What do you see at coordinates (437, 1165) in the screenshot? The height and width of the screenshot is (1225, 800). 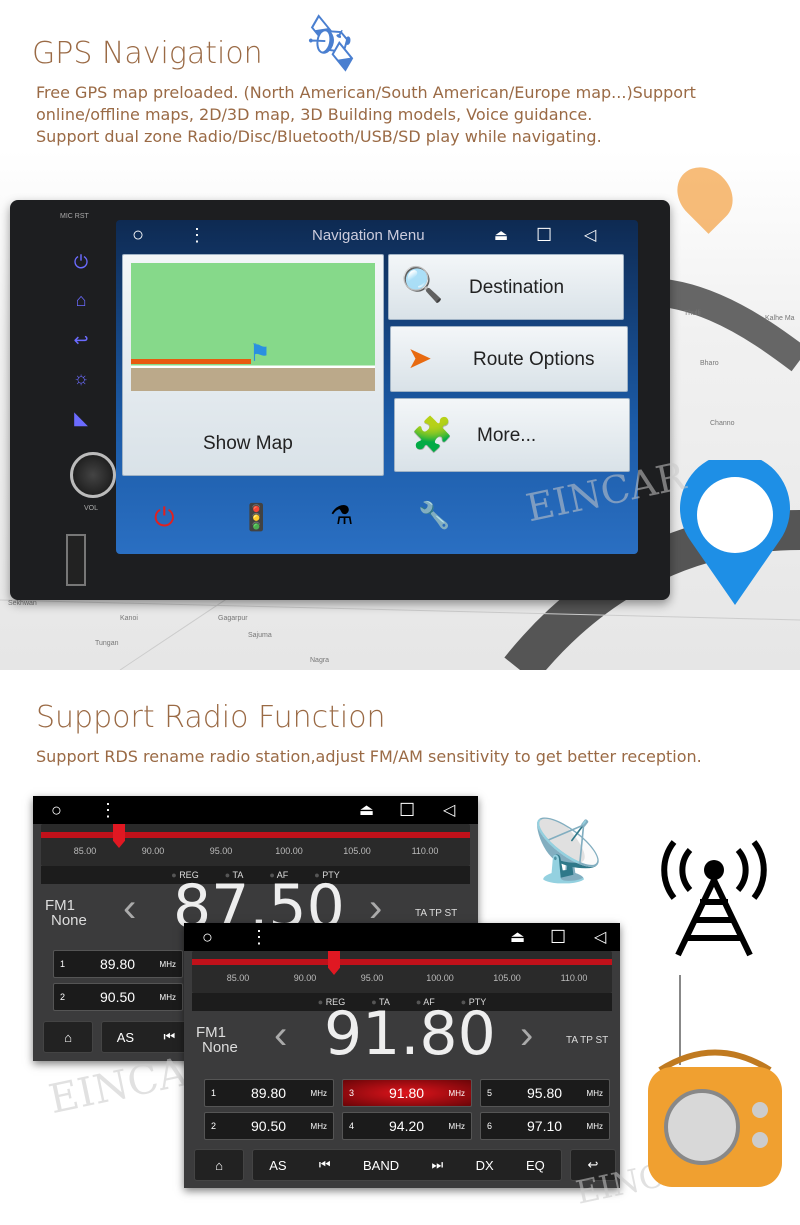 I see `next-track-icon: ⏭` at bounding box center [437, 1165].